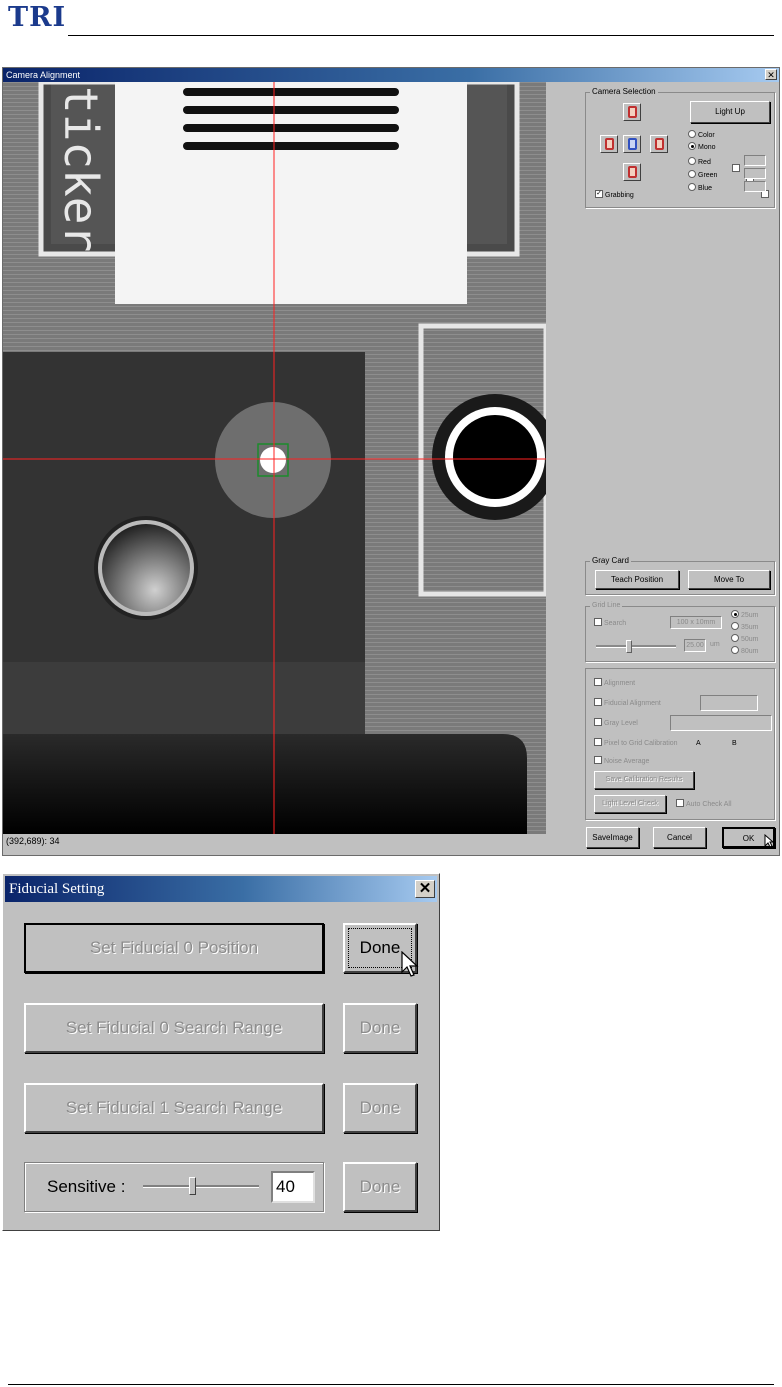 The image size is (782, 1387). I want to click on fiducial-alignment-field, so click(729, 703).